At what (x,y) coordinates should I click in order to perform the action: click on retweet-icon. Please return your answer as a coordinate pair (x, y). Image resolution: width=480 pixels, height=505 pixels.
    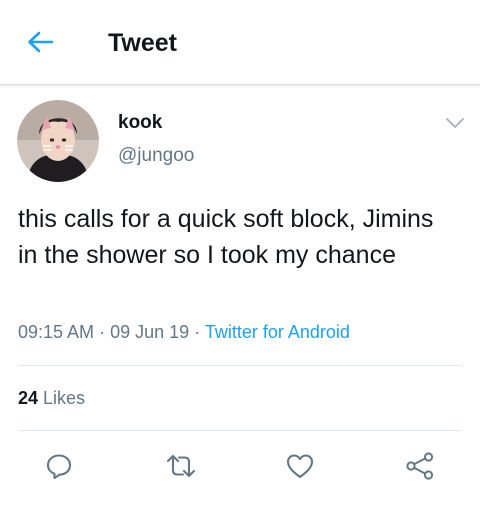
    Looking at the image, I should click on (181, 466).